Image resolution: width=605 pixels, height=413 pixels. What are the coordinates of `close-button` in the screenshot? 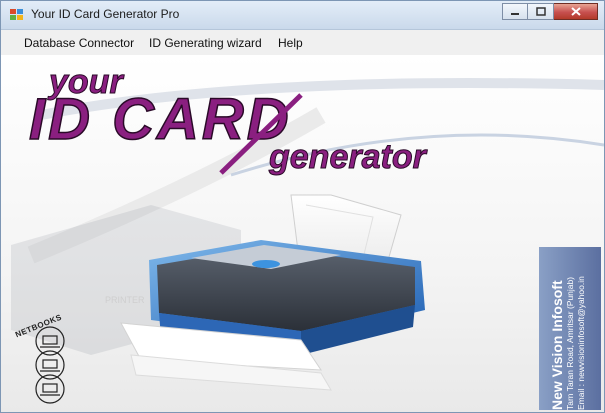 It's located at (576, 11).